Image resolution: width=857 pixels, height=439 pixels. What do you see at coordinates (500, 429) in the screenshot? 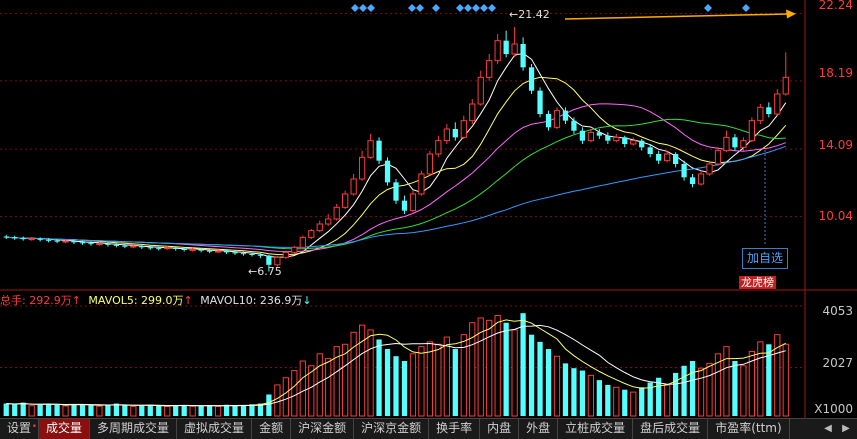
I see `tab-8: 内盘` at bounding box center [500, 429].